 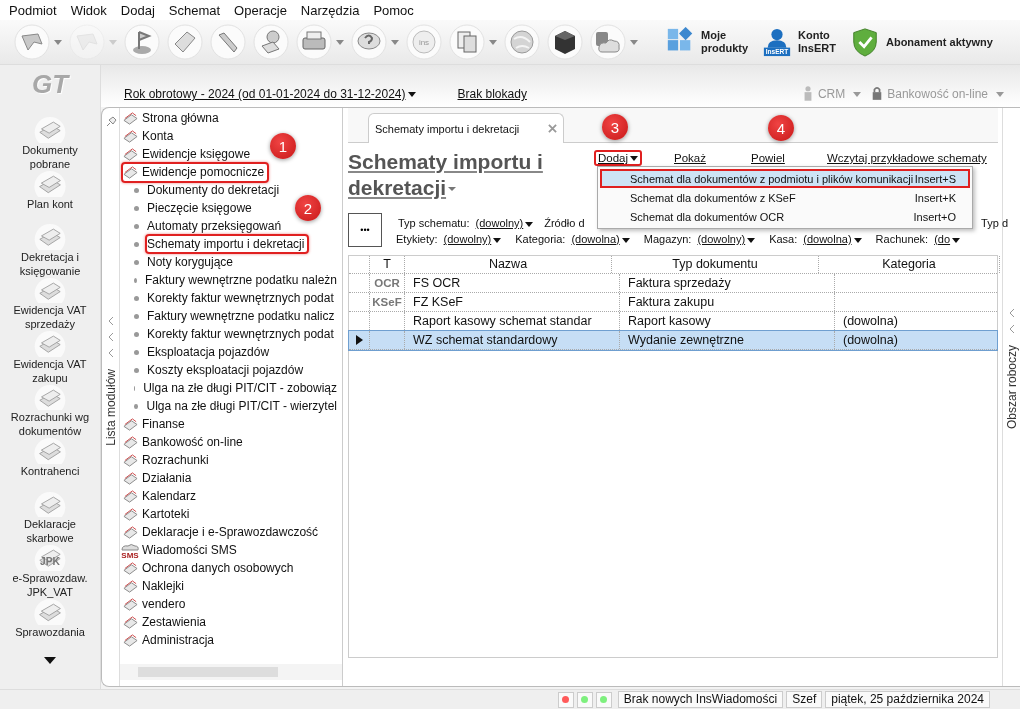 What do you see at coordinates (242, 316) in the screenshot?
I see `tree-item: Faktury wewnętrzne podatku nalicz` at bounding box center [242, 316].